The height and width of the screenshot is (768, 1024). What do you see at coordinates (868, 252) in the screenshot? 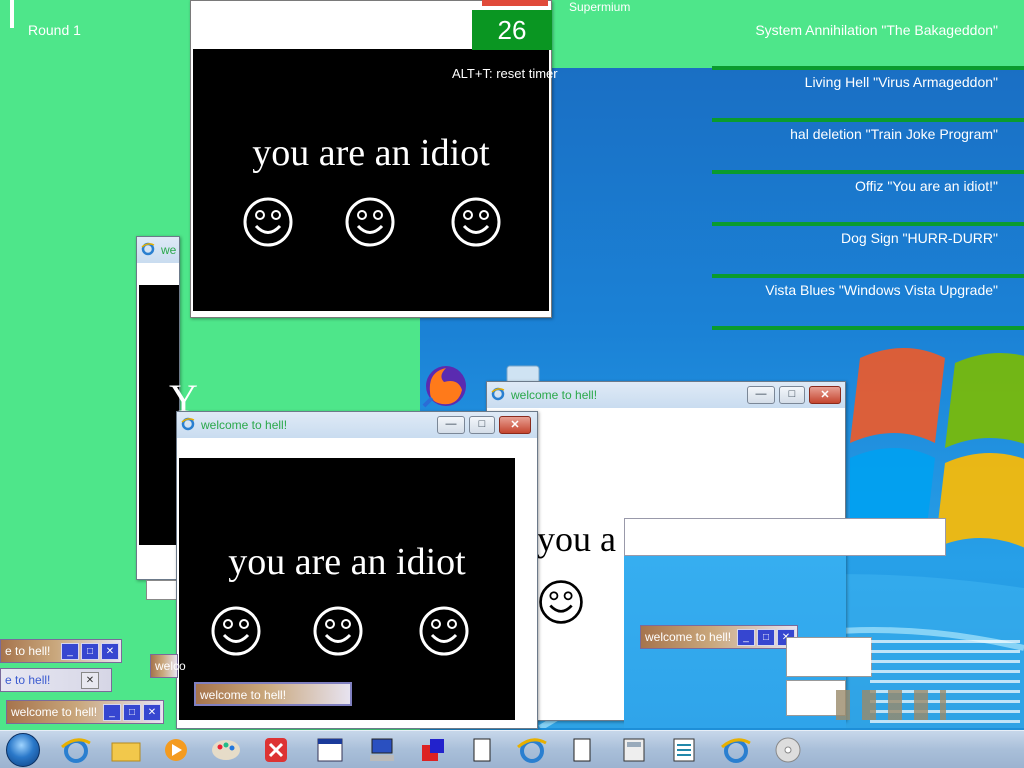
I see `list-item: Dog Sign "HURR-DURR"` at bounding box center [868, 252].